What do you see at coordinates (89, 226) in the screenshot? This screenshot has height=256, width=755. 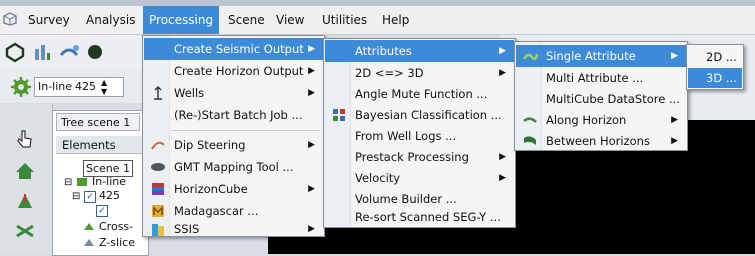 I see `crossline-icon` at bounding box center [89, 226].